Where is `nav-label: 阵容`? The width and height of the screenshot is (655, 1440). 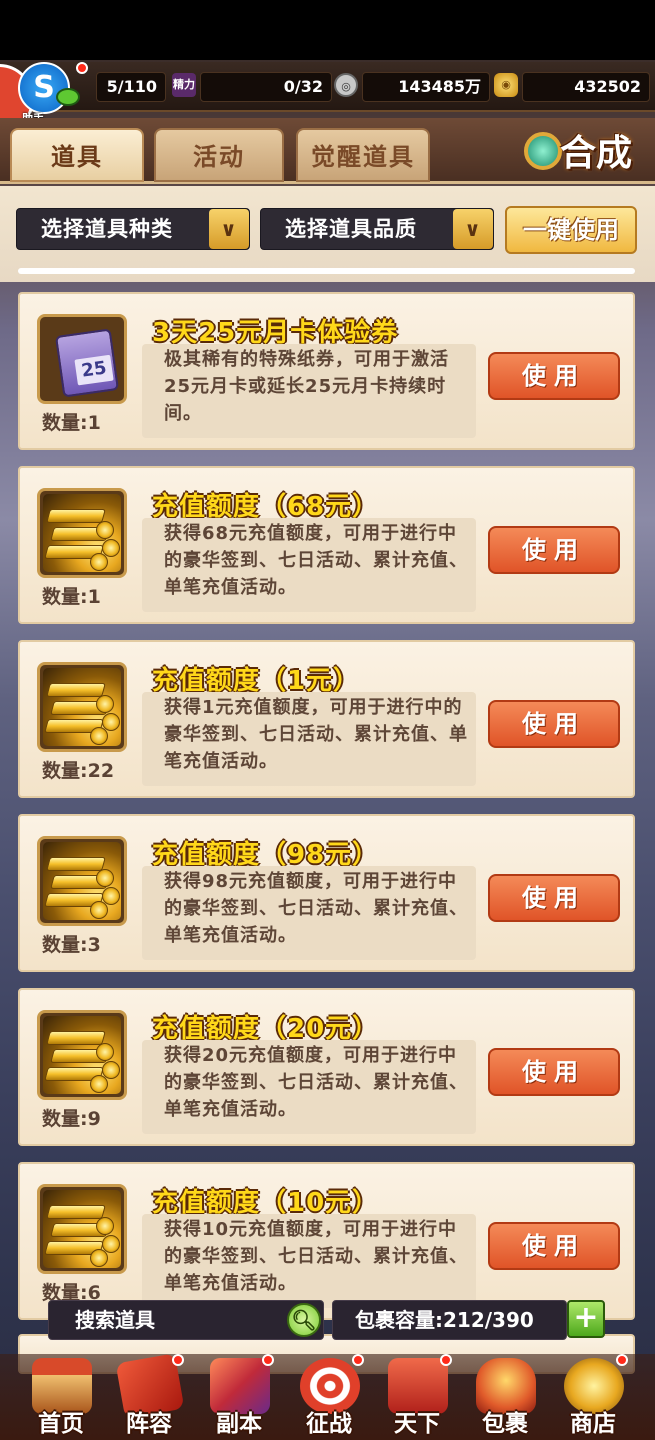
nav-label: 阵容 is located at coordinates (149, 1424).